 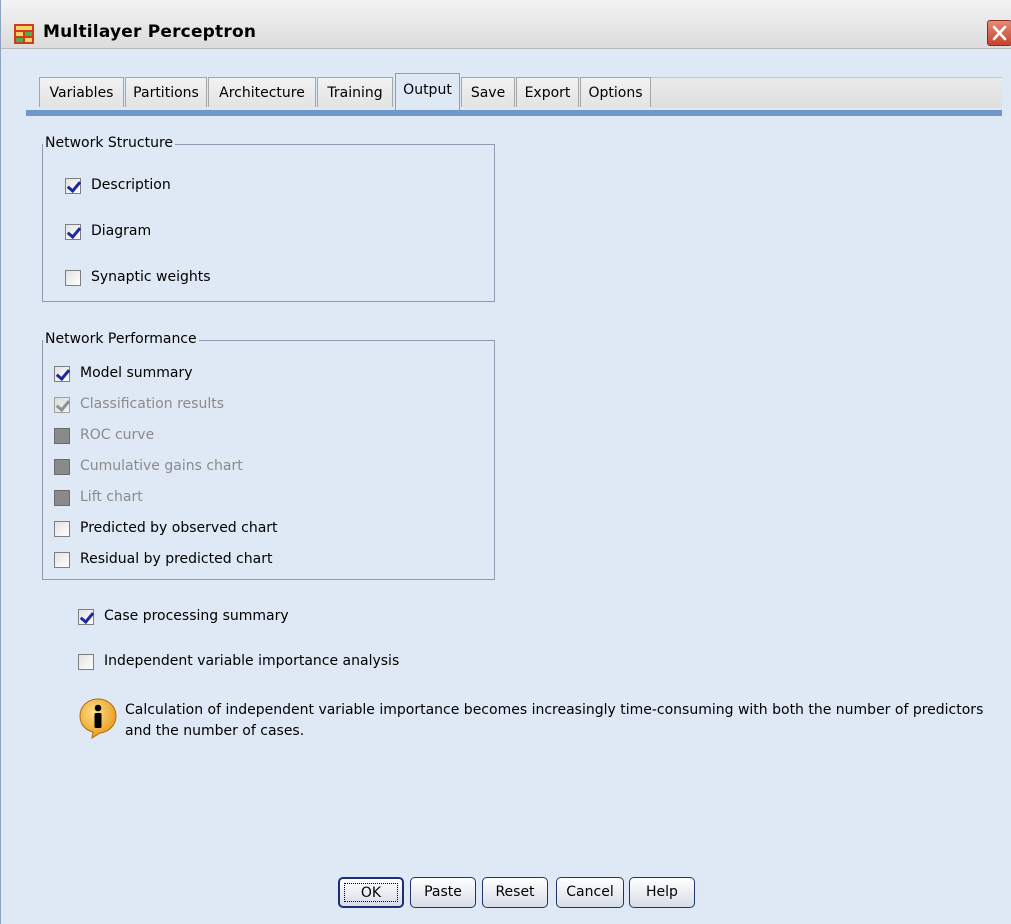 I want to click on paste-button: Paste, so click(x=443, y=892).